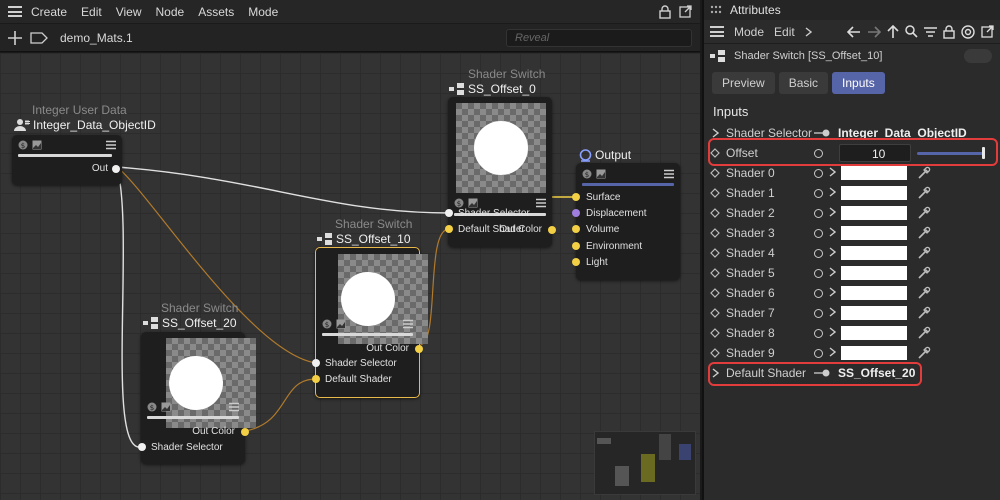  What do you see at coordinates (116, 169) in the screenshot?
I see `integer-out-port` at bounding box center [116, 169].